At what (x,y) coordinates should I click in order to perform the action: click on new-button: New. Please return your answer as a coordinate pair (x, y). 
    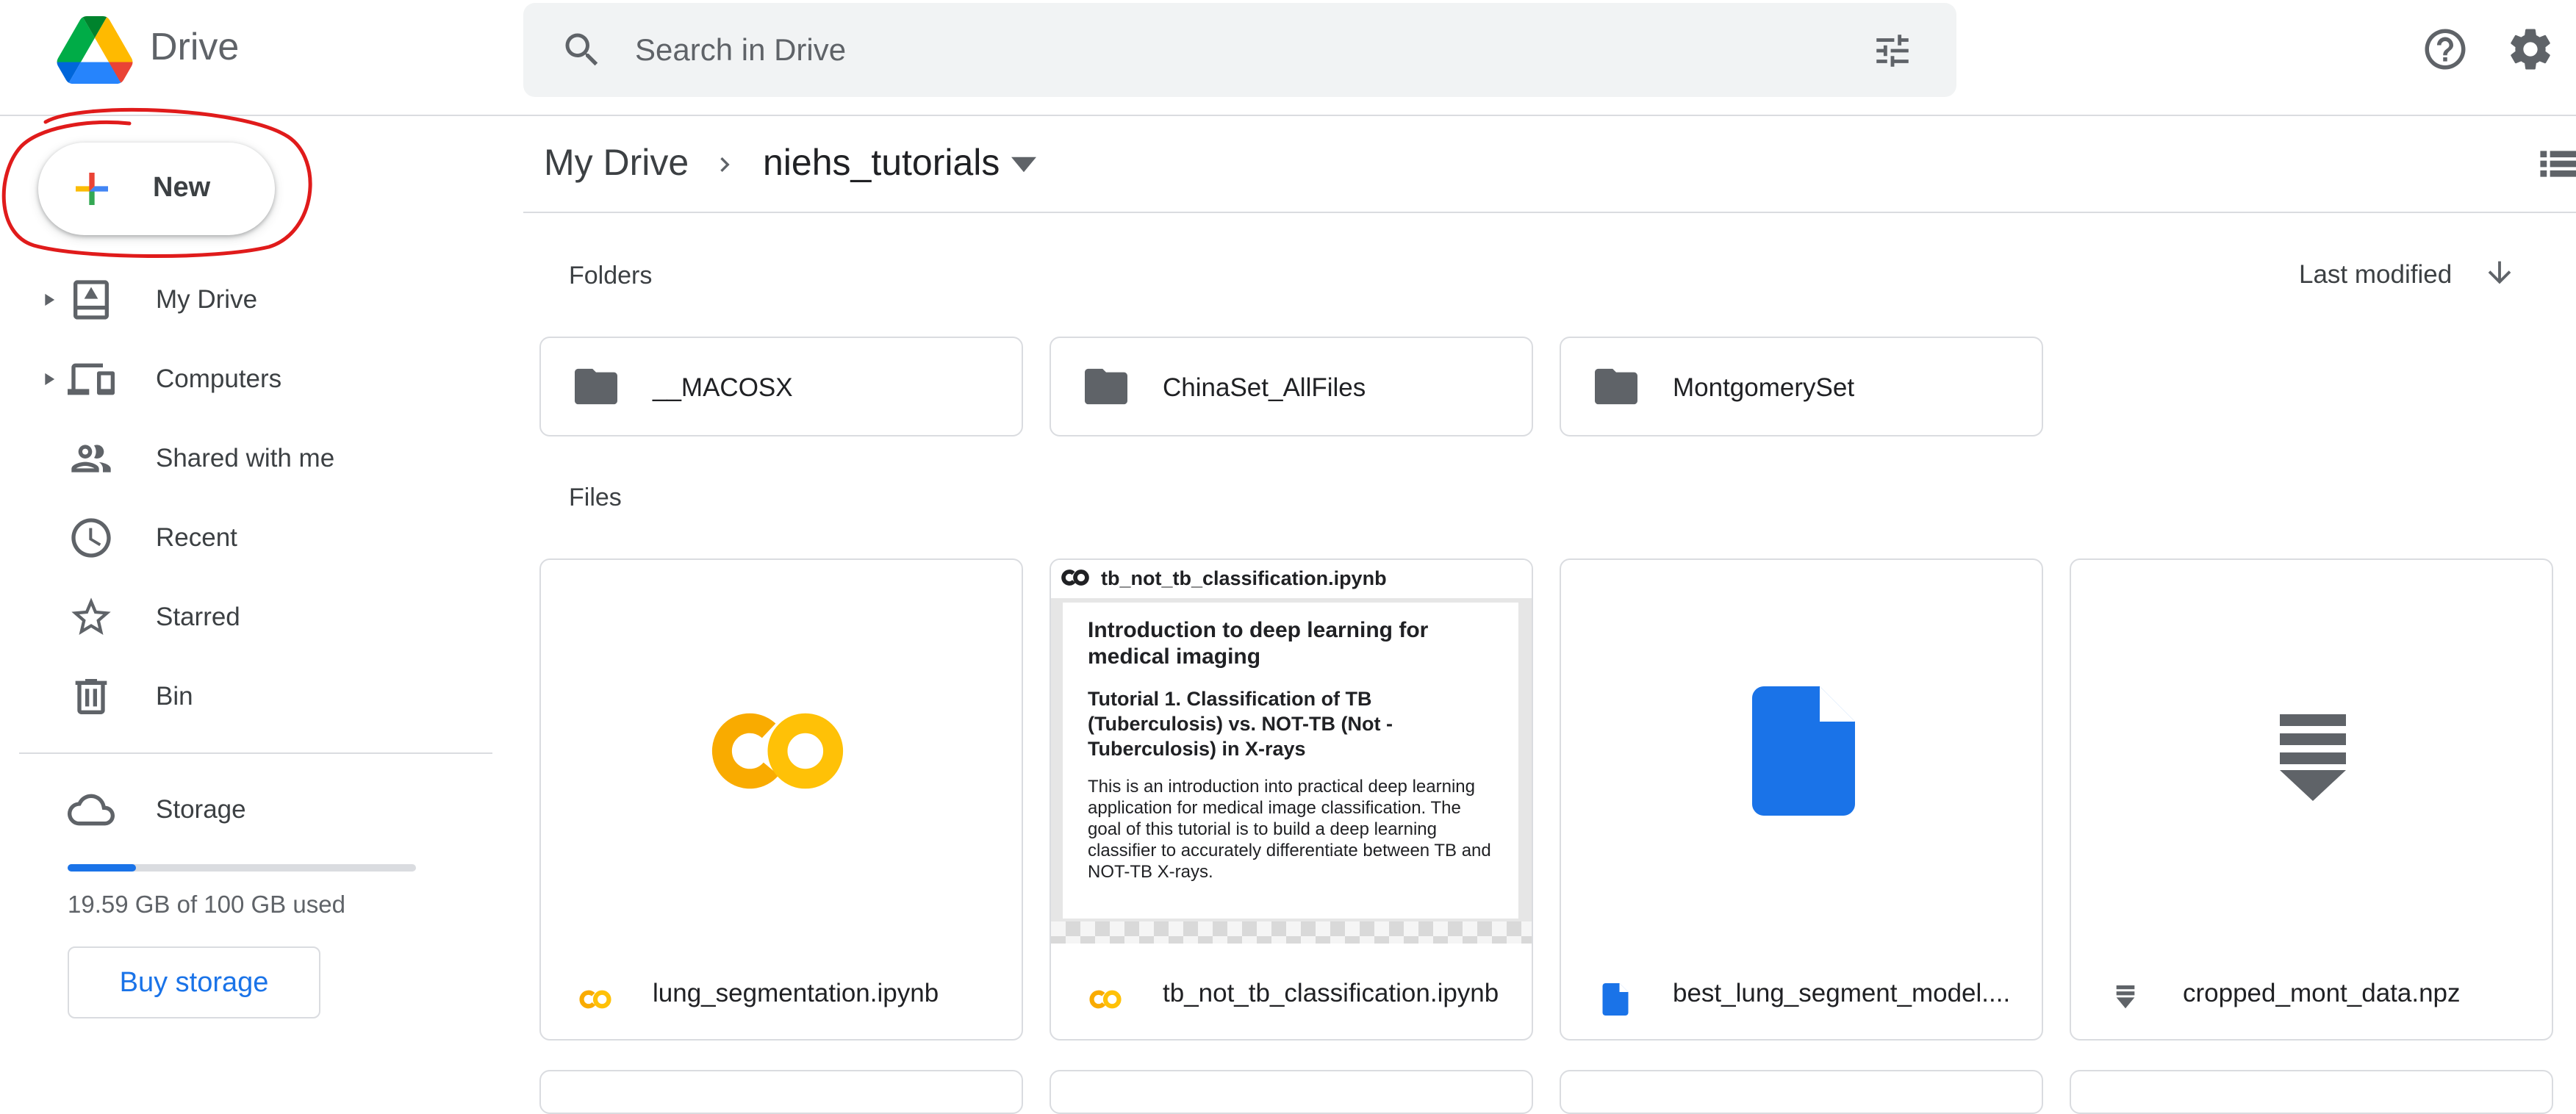
    Looking at the image, I should click on (156, 189).